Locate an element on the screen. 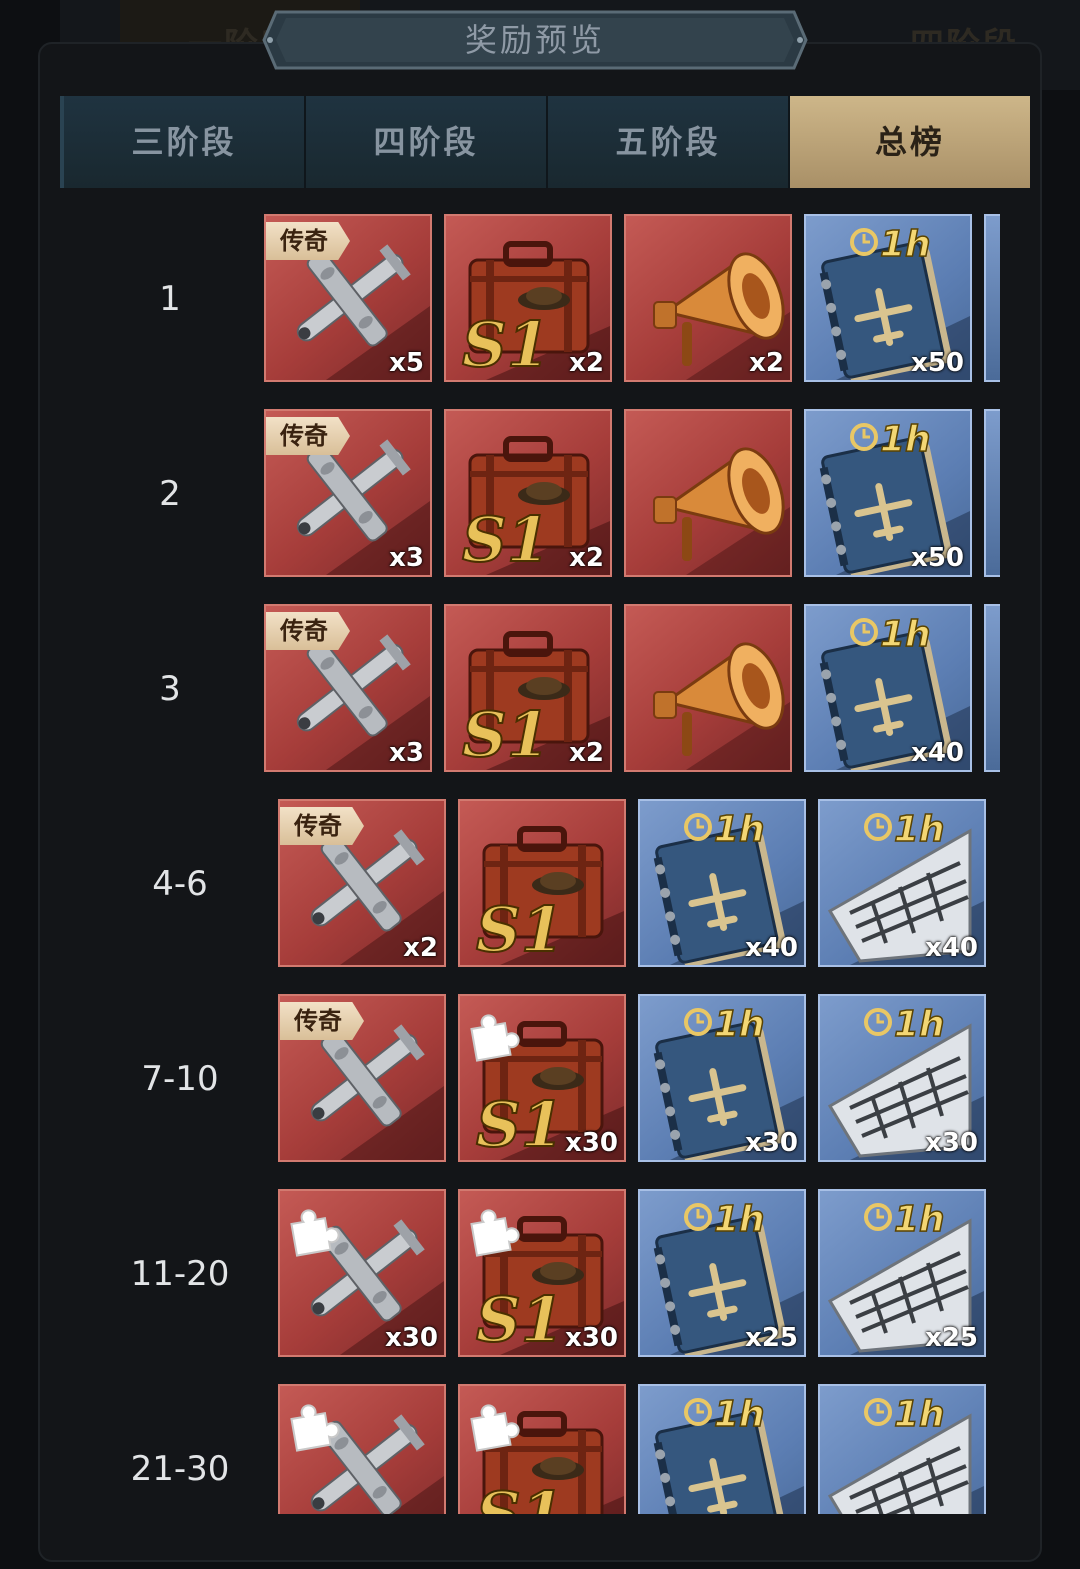 The image size is (1080, 1569). rank-label: 3 is located at coordinates (170, 689).